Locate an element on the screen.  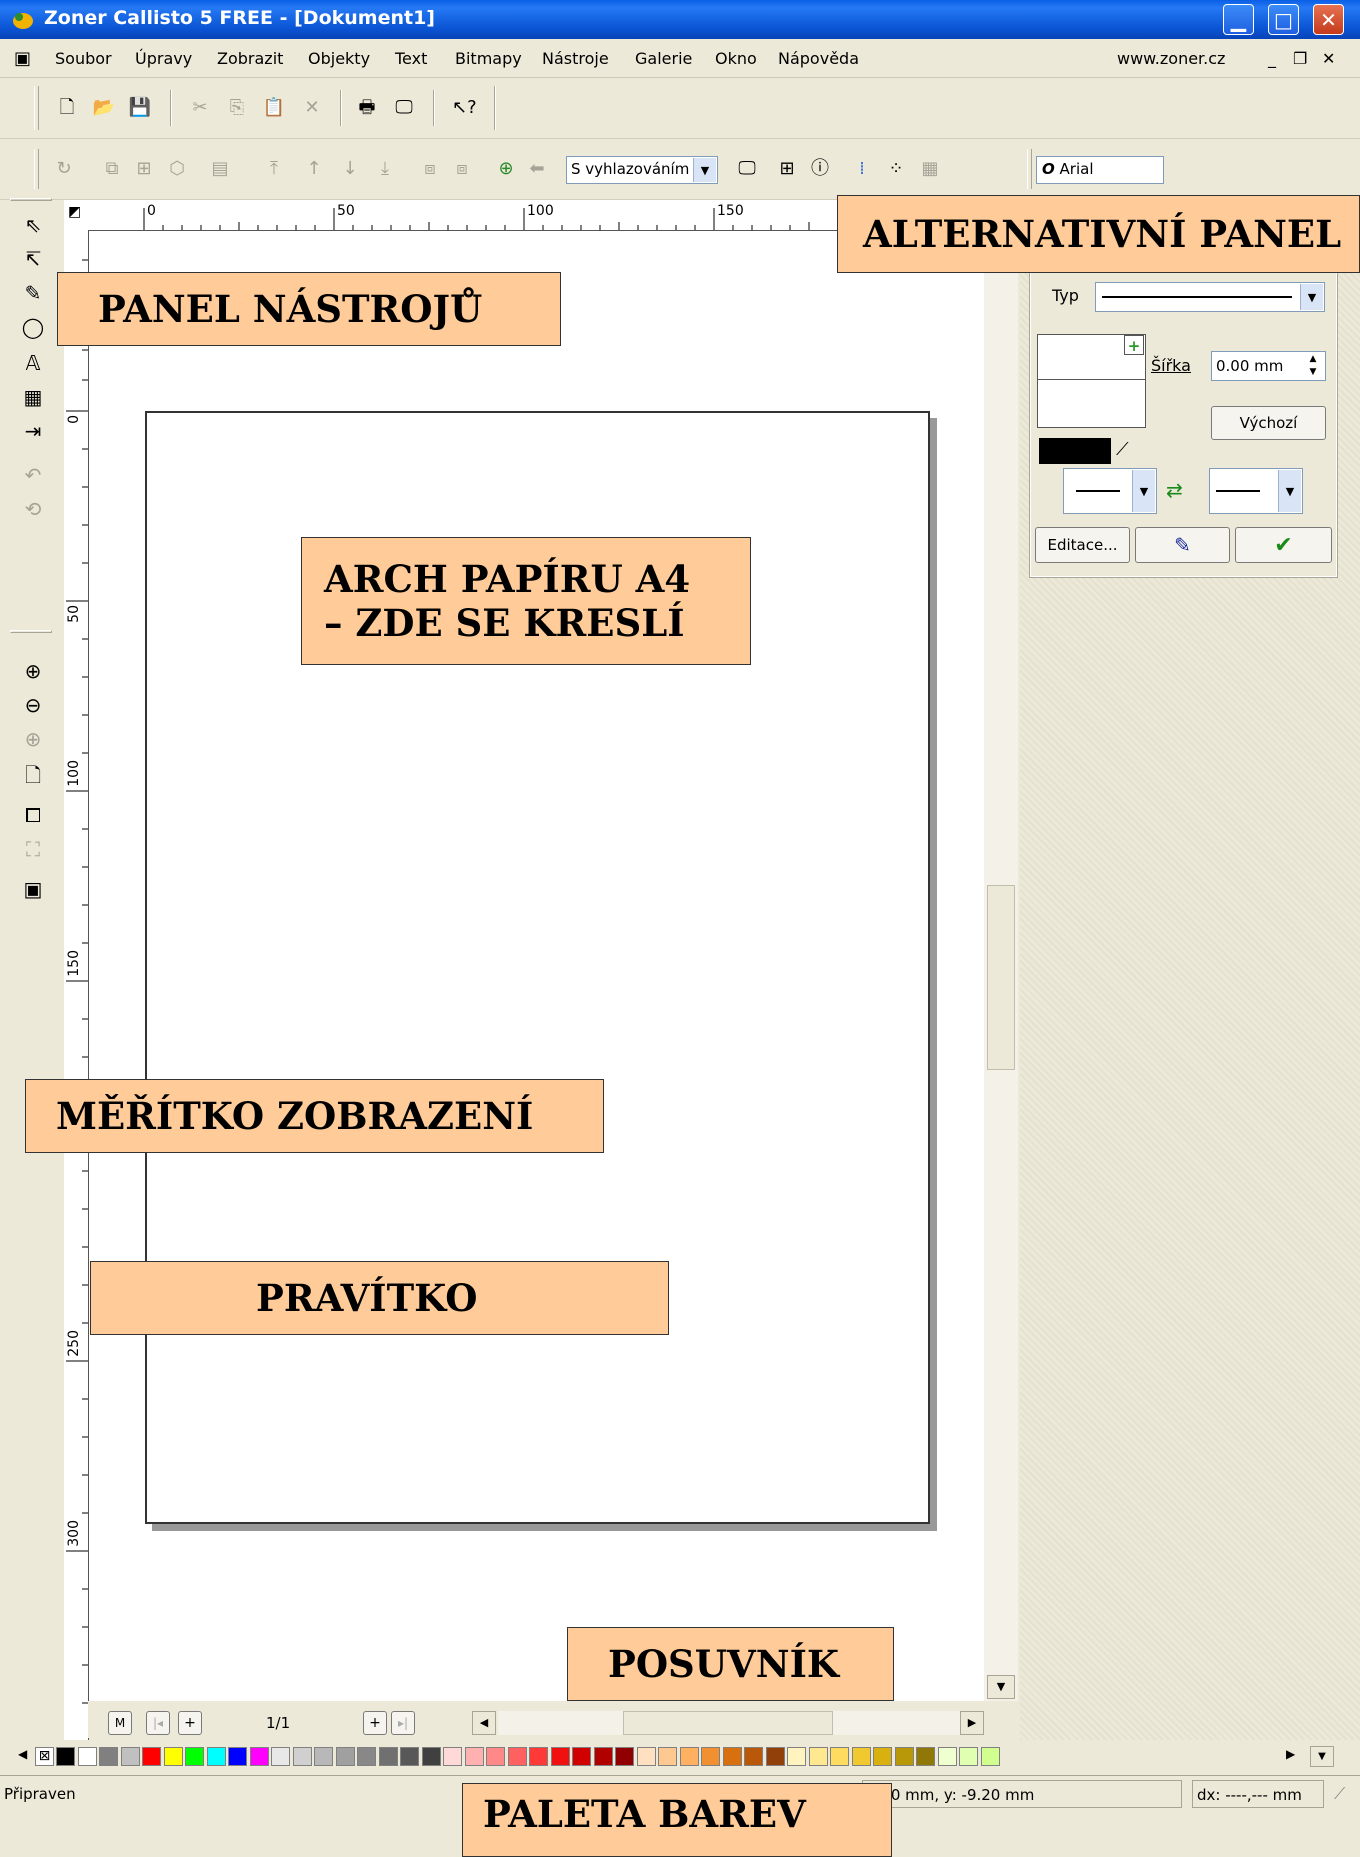
node-edit2-icon: ⧈ is located at coordinates (462, 169).